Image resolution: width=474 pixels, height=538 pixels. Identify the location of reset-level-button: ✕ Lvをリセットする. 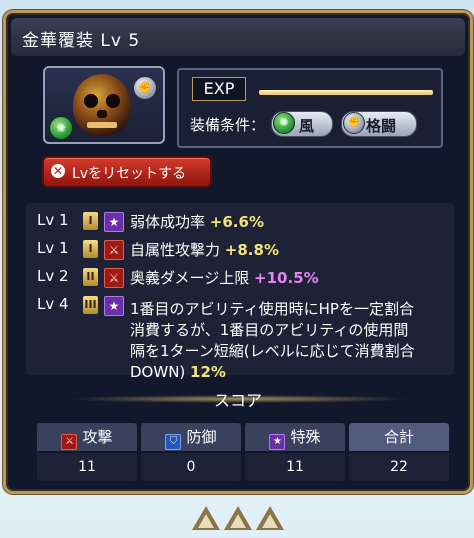
(127, 172).